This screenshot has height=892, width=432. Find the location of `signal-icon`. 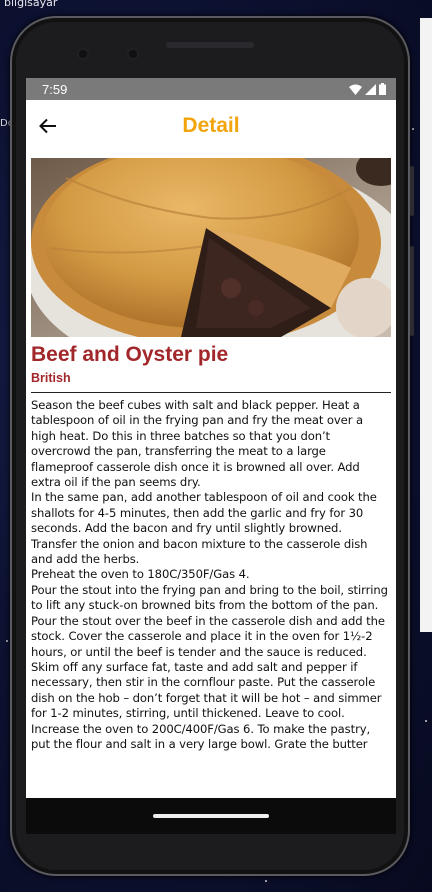

signal-icon is located at coordinates (370, 89).